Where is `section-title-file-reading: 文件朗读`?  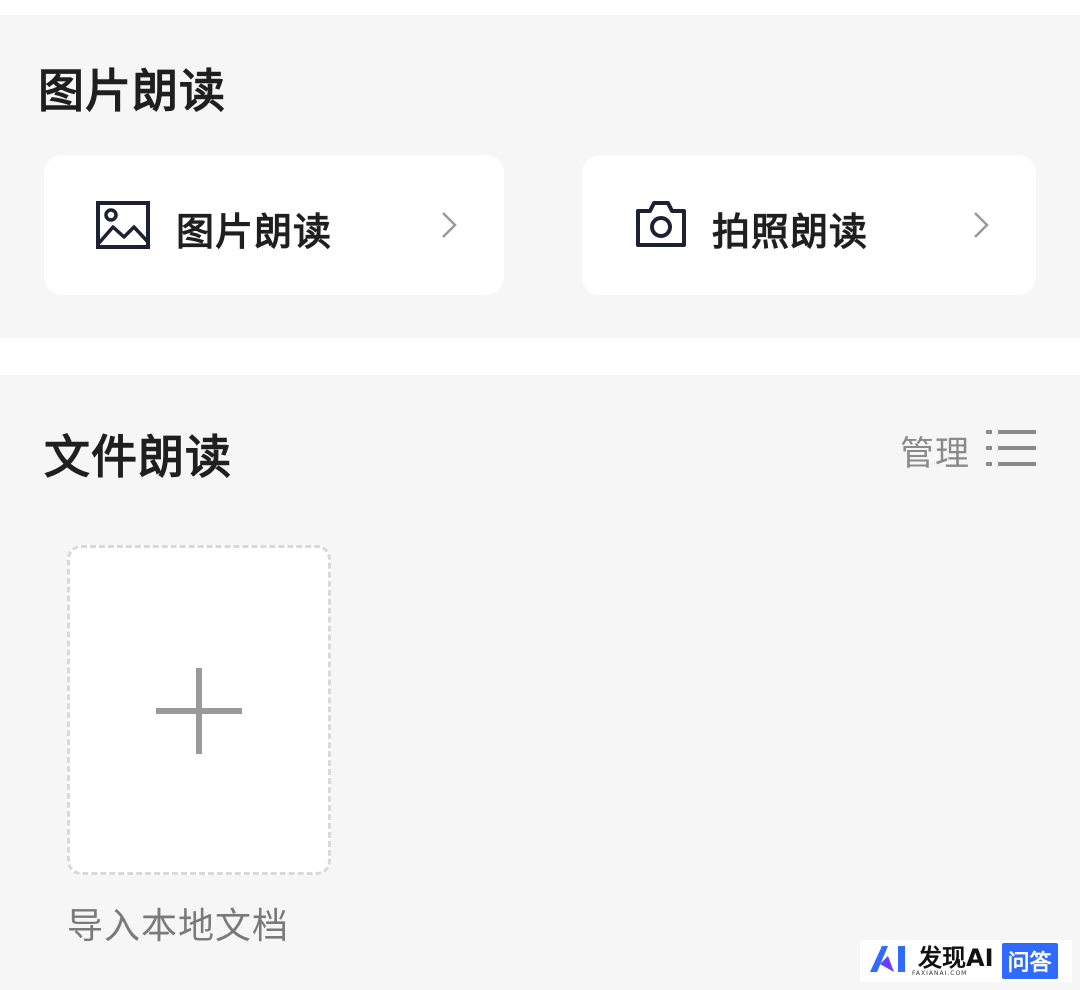
section-title-file-reading: 文件朗读 is located at coordinates (138, 457).